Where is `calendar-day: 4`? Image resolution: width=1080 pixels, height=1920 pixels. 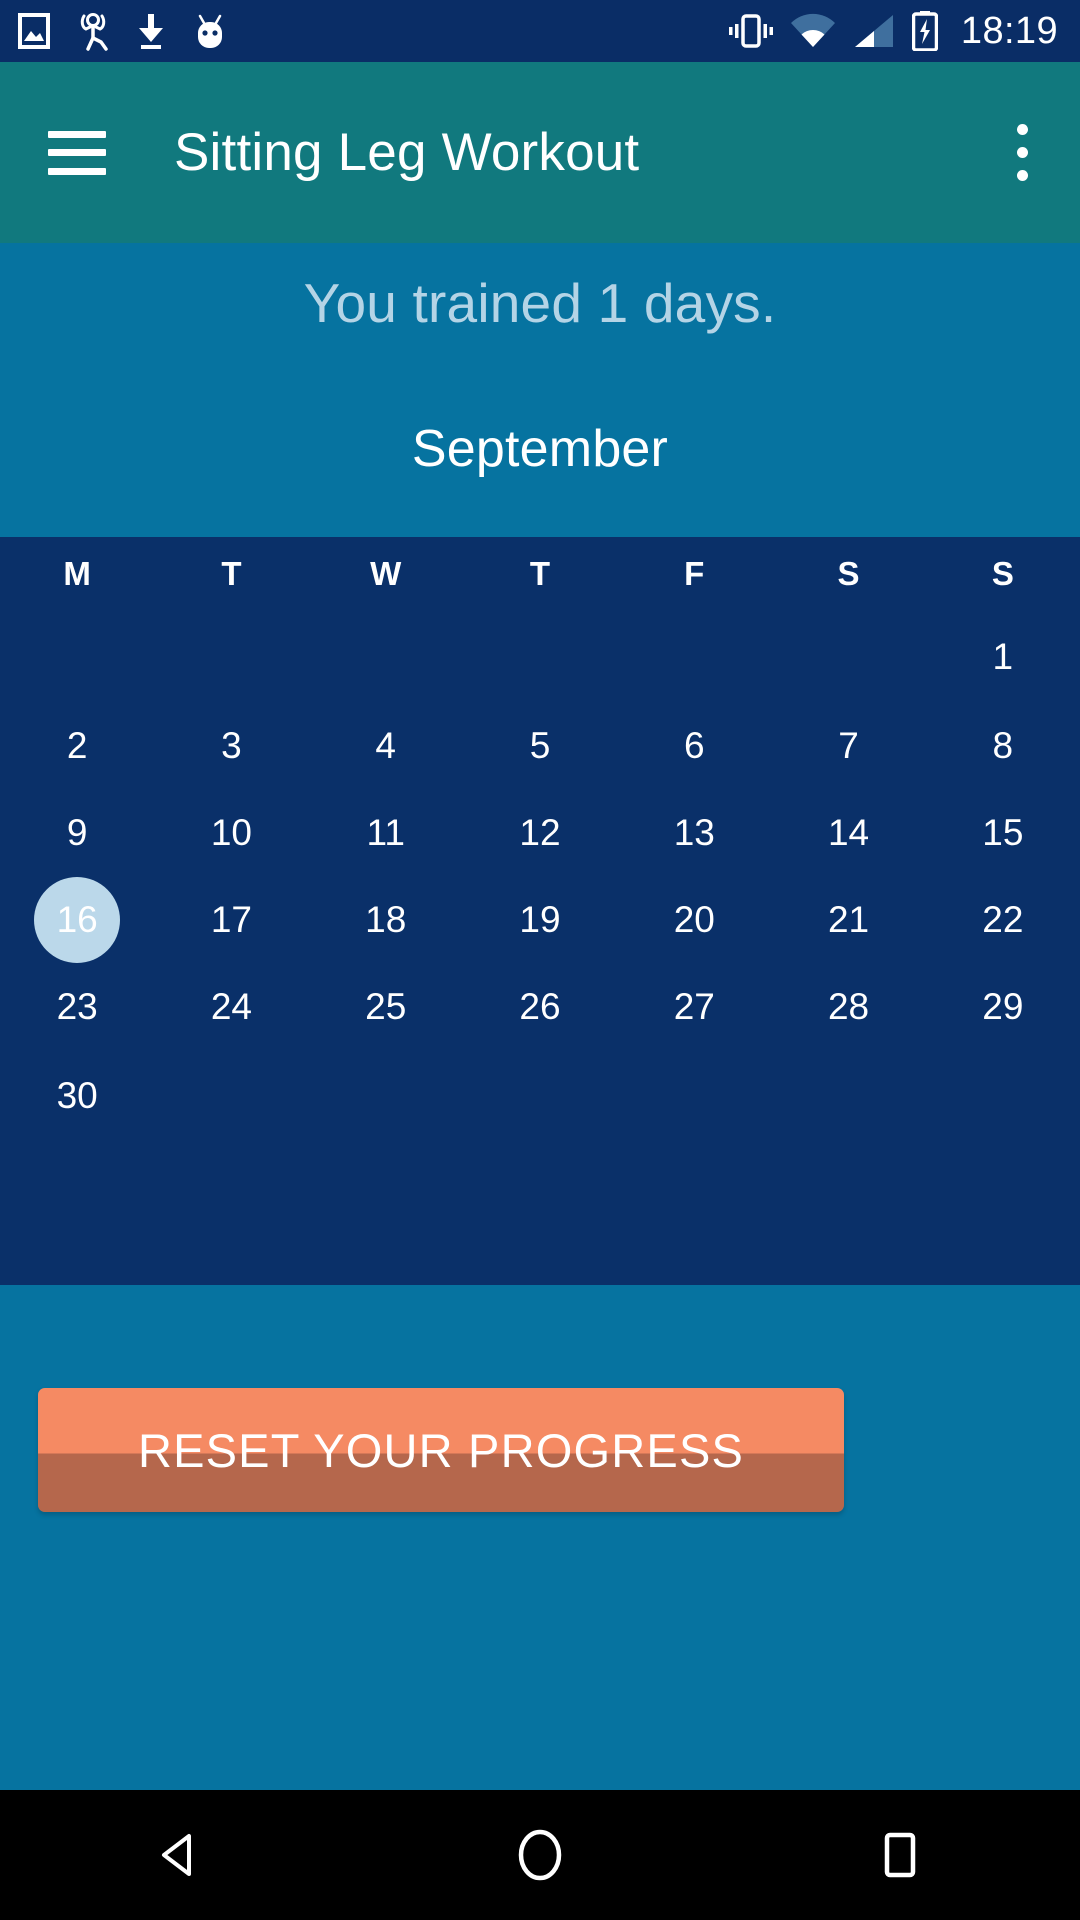
calendar-day: 4 is located at coordinates (386, 746).